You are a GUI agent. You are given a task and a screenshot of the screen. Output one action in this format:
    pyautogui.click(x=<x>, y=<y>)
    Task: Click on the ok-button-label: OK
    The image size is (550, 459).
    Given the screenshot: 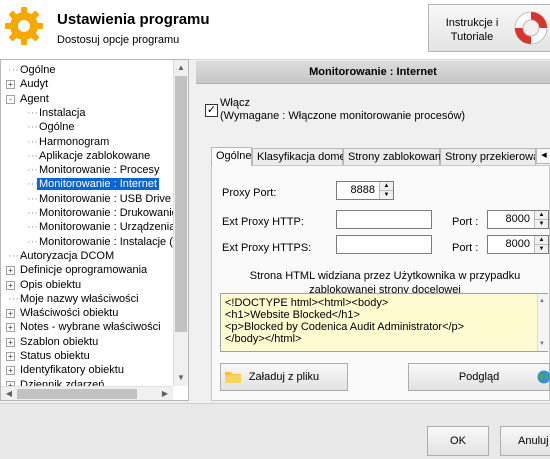 What is the action you would take?
    pyautogui.click(x=458, y=441)
    